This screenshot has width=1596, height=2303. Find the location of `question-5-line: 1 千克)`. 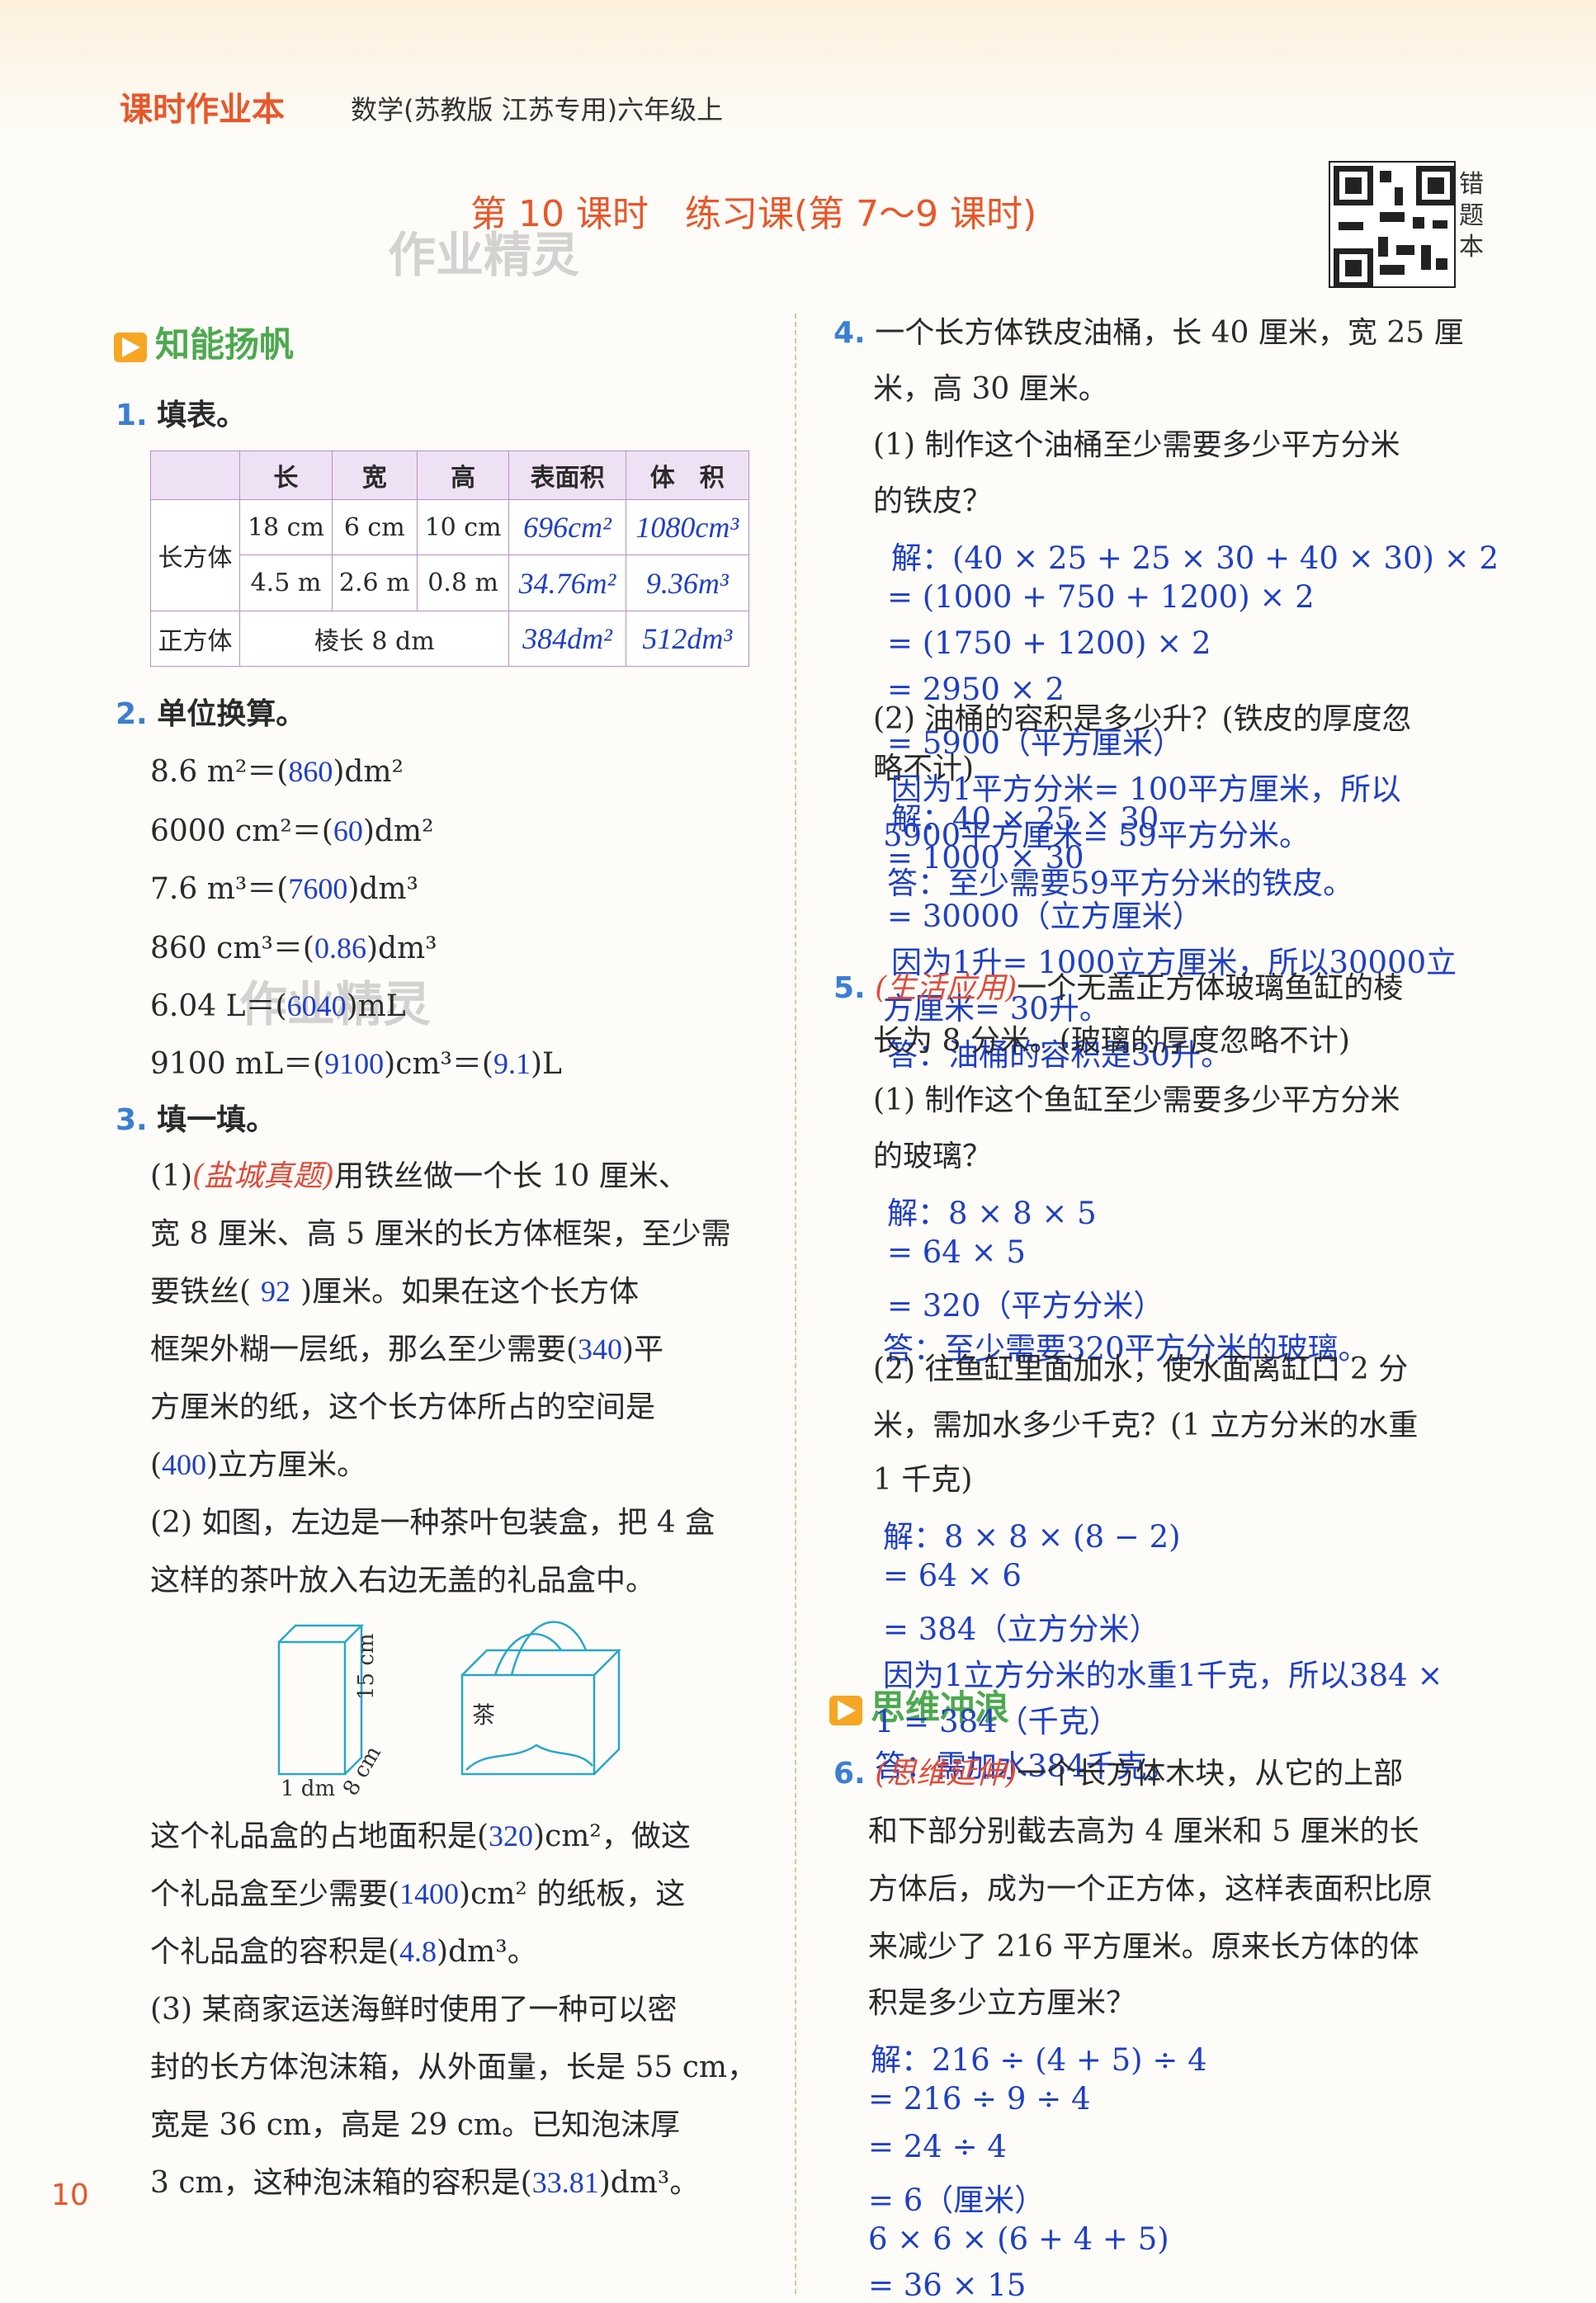

question-5-line: 1 千克) is located at coordinates (923, 1480).